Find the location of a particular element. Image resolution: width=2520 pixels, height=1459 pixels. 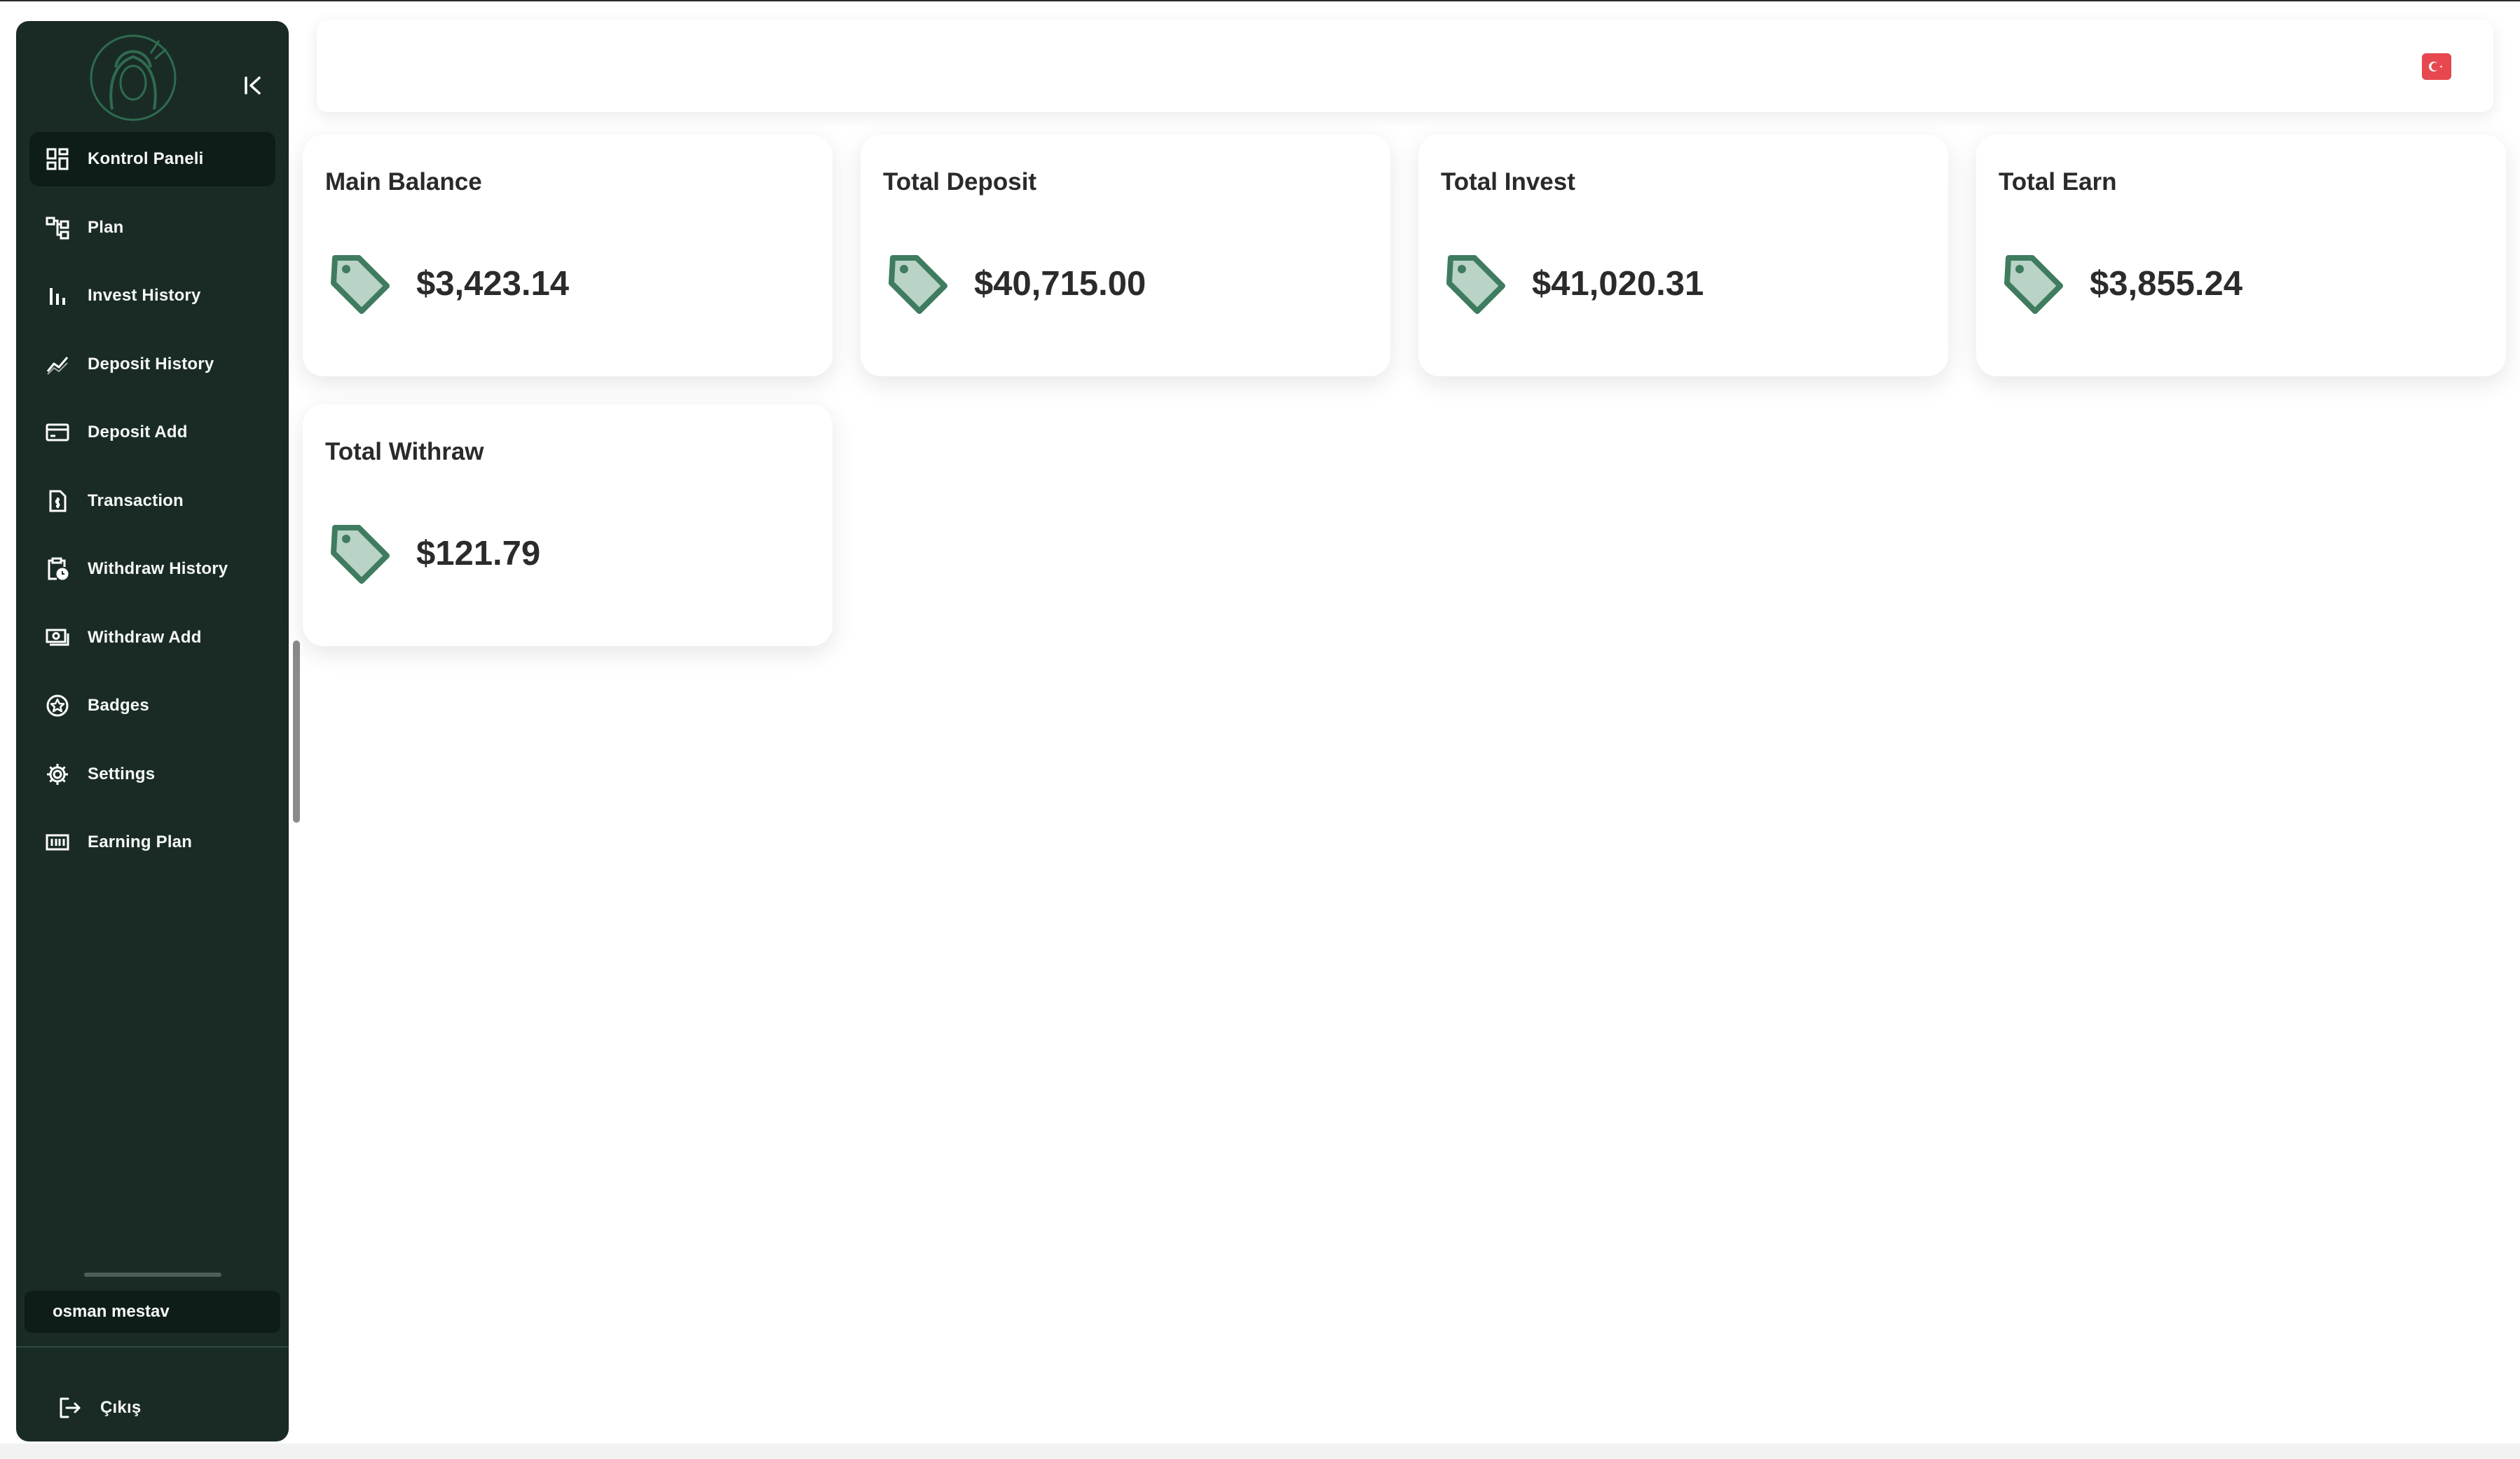

dashboard-icon is located at coordinates (57, 159).